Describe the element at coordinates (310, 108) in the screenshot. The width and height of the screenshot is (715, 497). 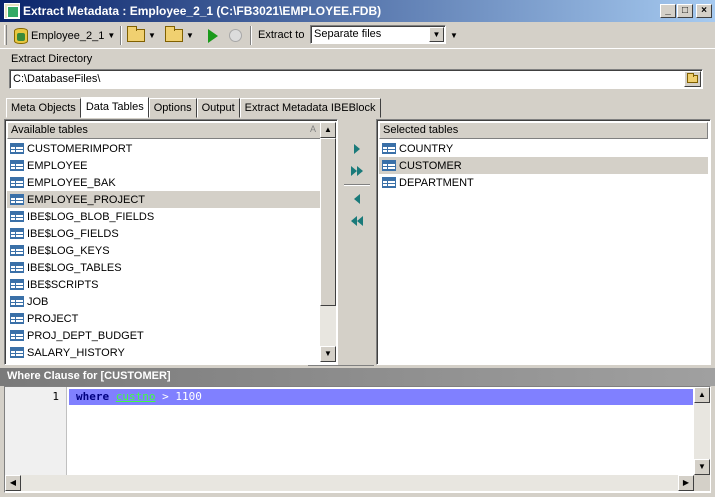
I see `tab-extract-metadata-ibeblock: Extract Metadata IBEBlock` at that location.